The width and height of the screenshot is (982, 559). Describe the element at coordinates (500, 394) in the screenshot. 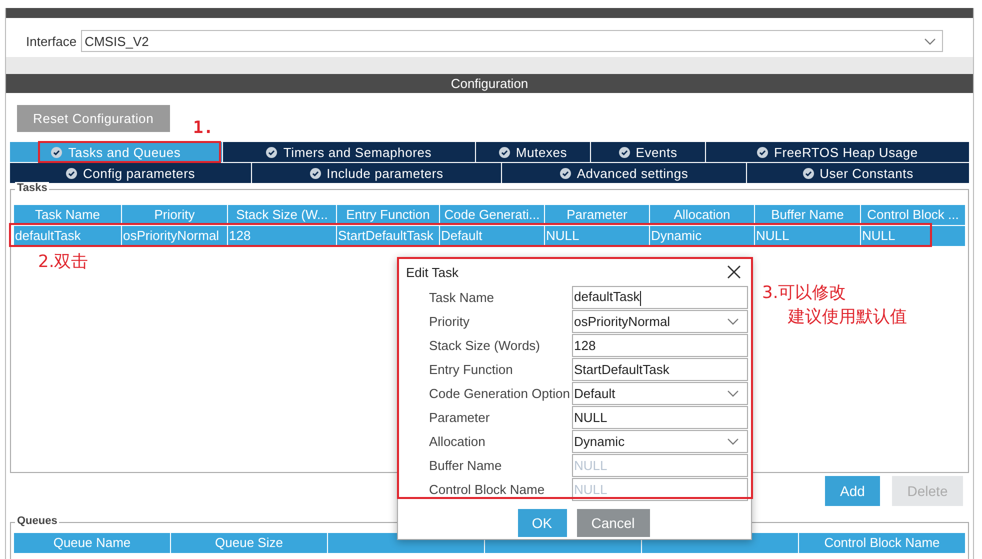

I see `field-label: Code Generation Option` at that location.